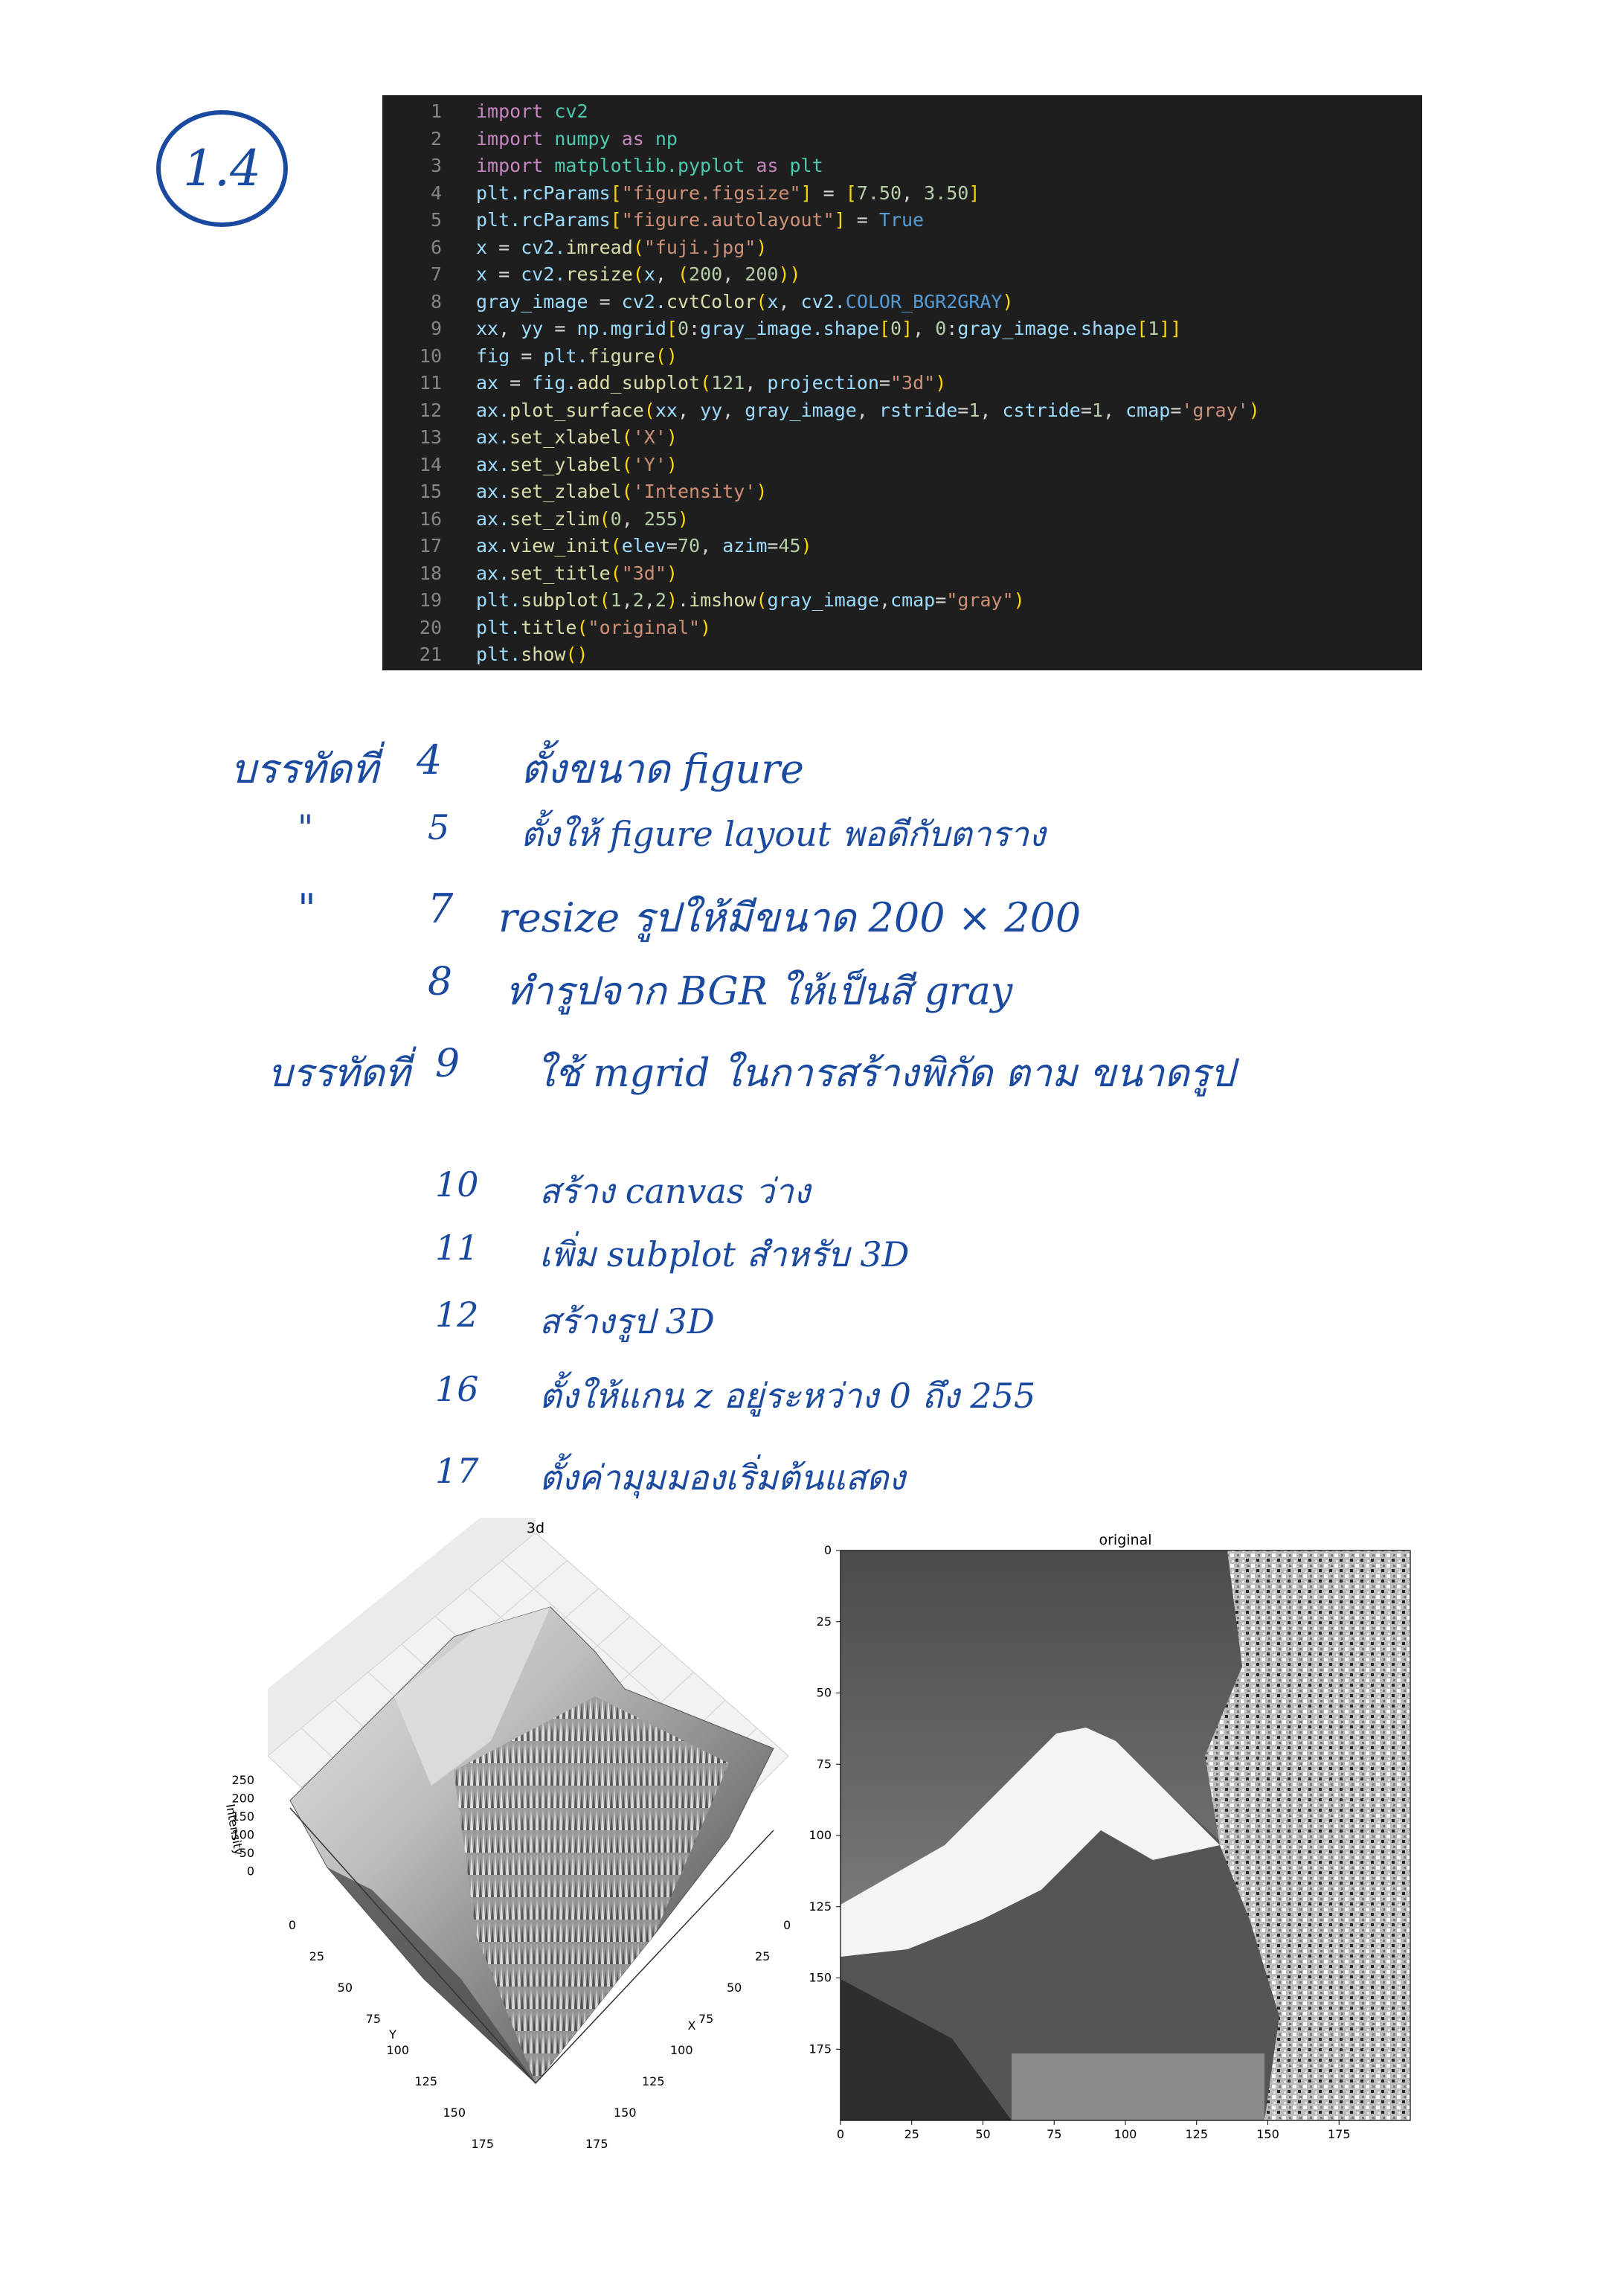 This screenshot has height=2296, width=1623. I want to click on code-token: matplotlib.pyplot, so click(649, 165).